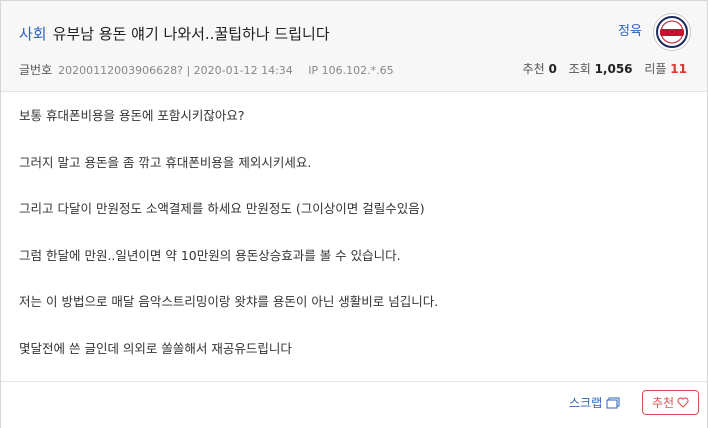  I want to click on scrap-icon, so click(613, 402).